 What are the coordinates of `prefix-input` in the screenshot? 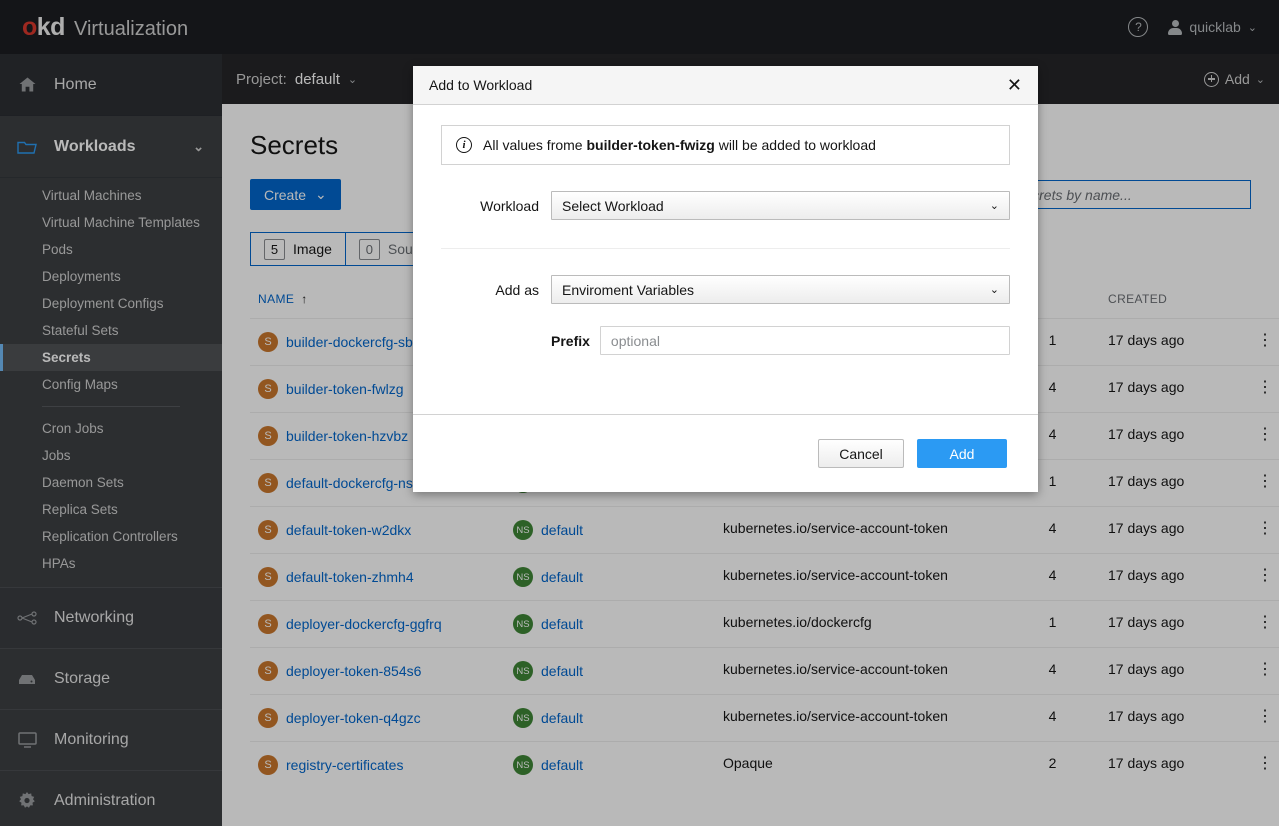 It's located at (804, 340).